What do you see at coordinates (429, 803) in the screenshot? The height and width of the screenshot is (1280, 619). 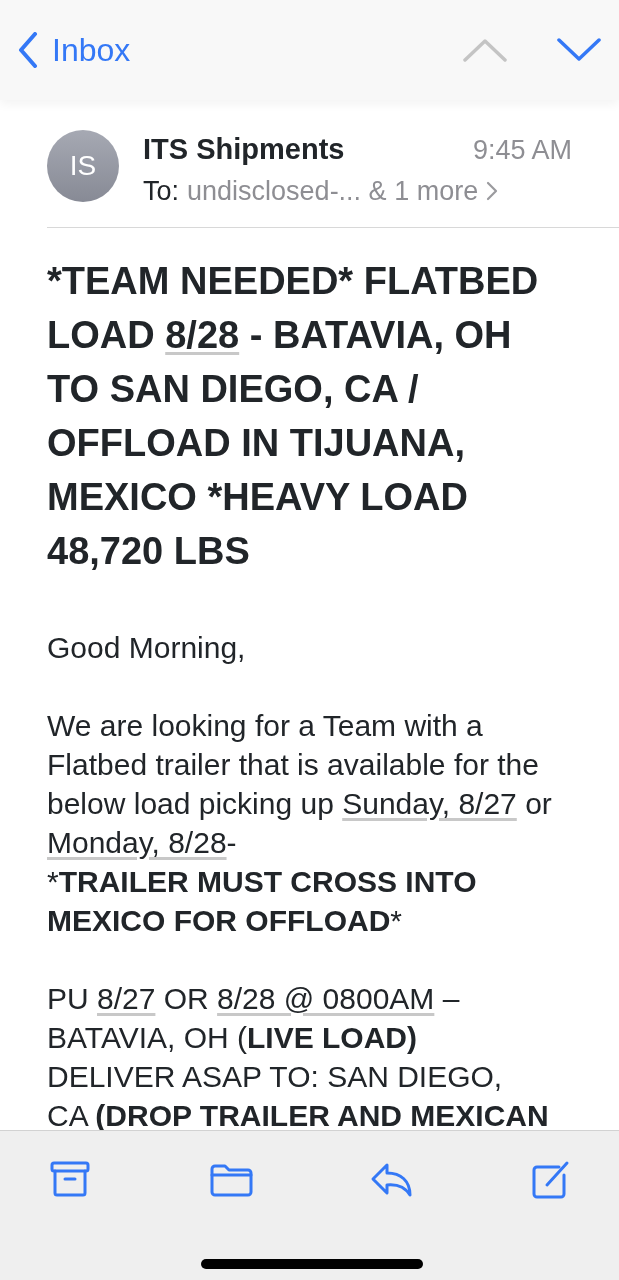 I see `date-link: Sunday, 8/27` at bounding box center [429, 803].